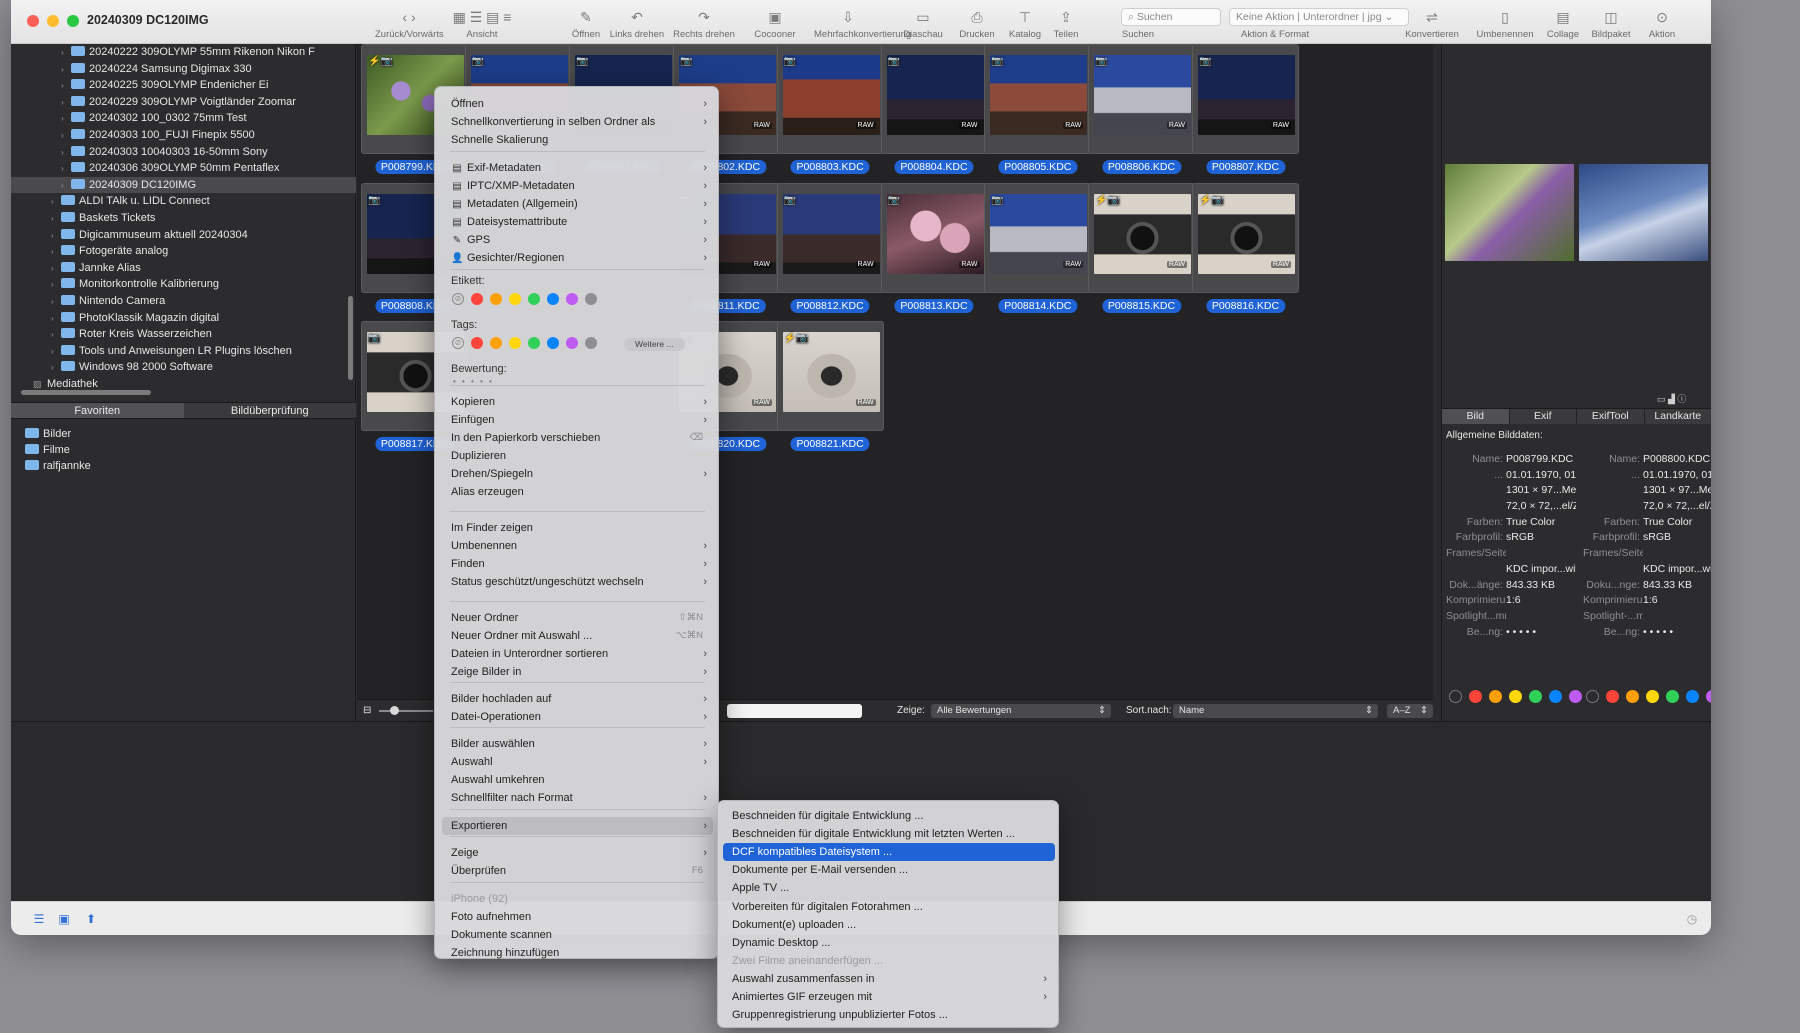 The width and height of the screenshot is (1800, 1033). Describe the element at coordinates (577, 935) in the screenshot. I see `menu-item-dokumente-scannen: Dokumente scannen` at that location.